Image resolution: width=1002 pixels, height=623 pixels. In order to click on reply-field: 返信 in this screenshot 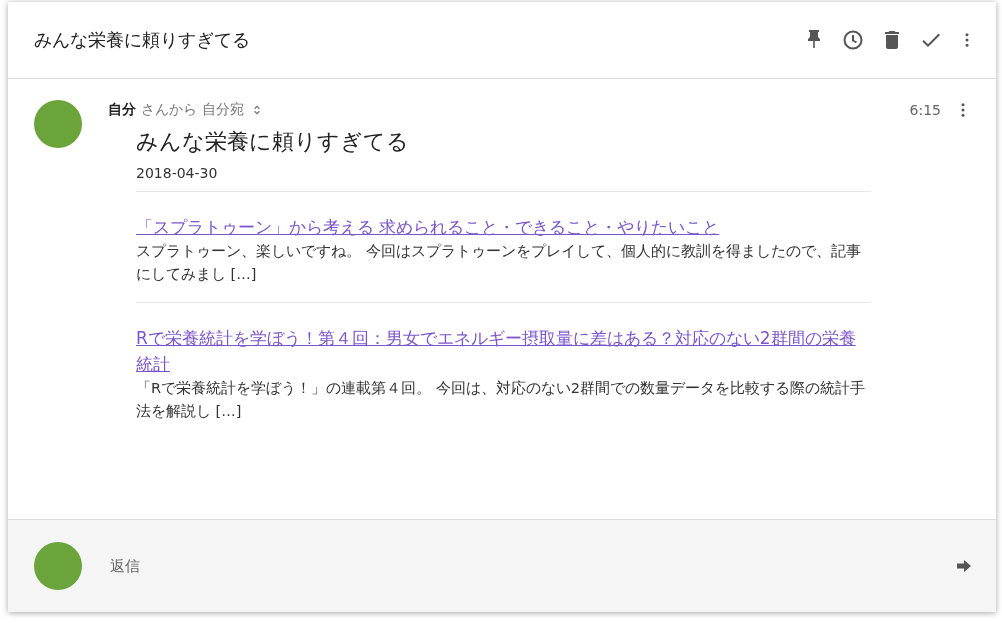, I will do `click(532, 566)`.